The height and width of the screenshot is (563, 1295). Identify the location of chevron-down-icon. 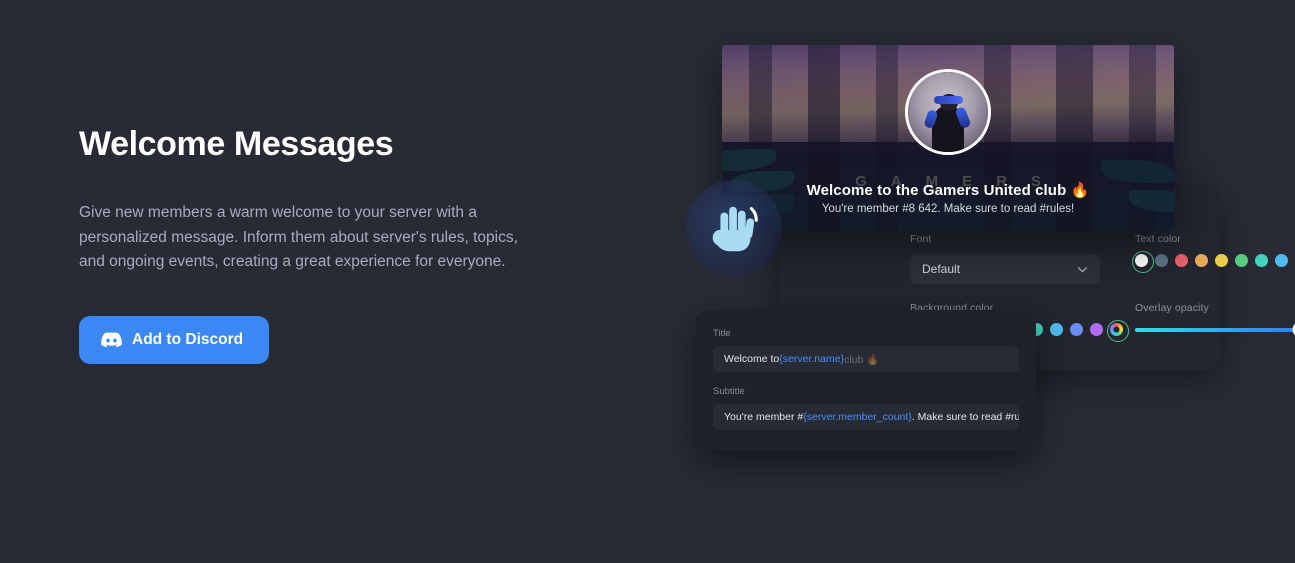
(1082, 269).